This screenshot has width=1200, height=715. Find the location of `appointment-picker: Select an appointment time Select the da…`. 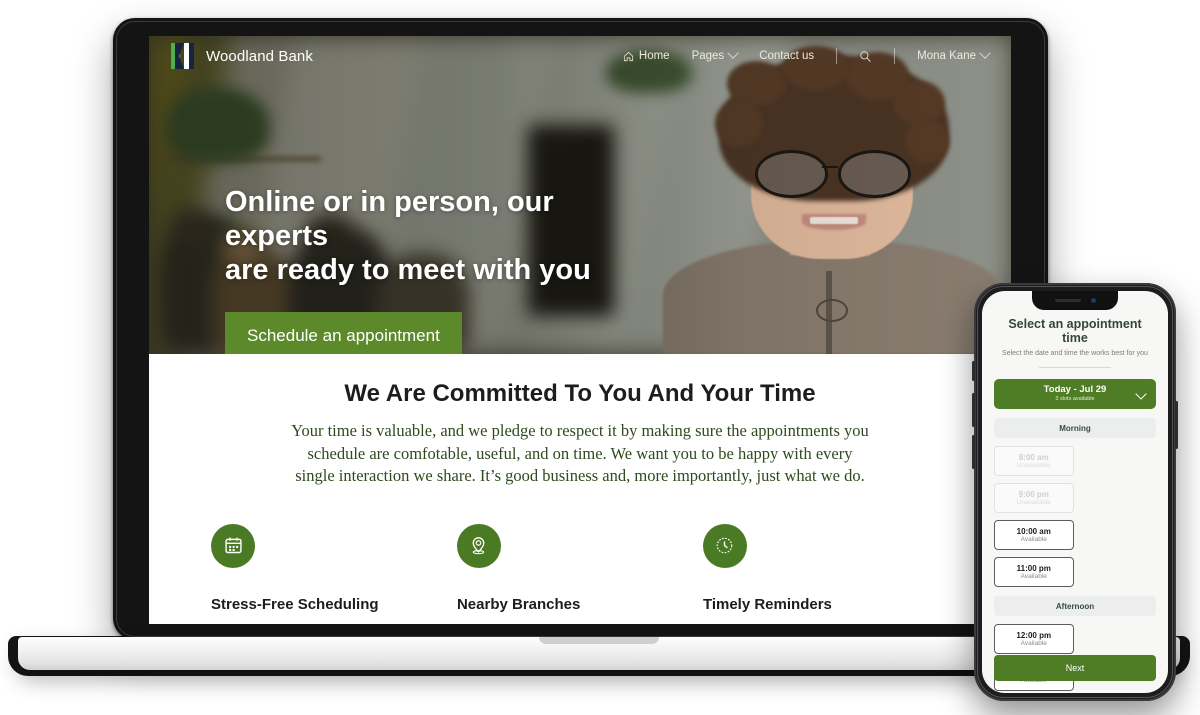

appointment-picker: Select an appointment time Select the da… is located at coordinates (1075, 492).